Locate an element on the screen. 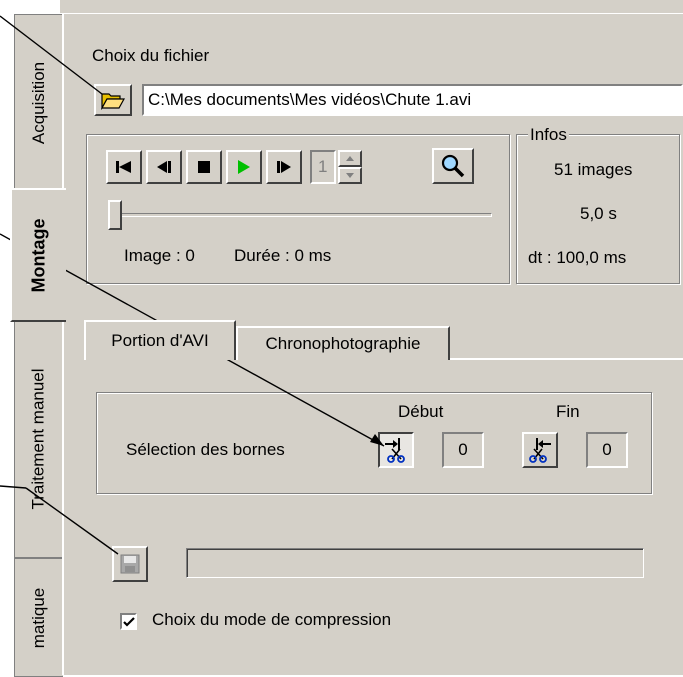 The width and height of the screenshot is (683, 677). callout-line-save-a is located at coordinates (13, 487).